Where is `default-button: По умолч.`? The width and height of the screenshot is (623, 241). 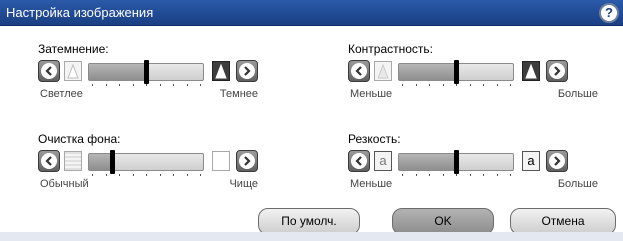 default-button: По умолч. is located at coordinates (309, 221).